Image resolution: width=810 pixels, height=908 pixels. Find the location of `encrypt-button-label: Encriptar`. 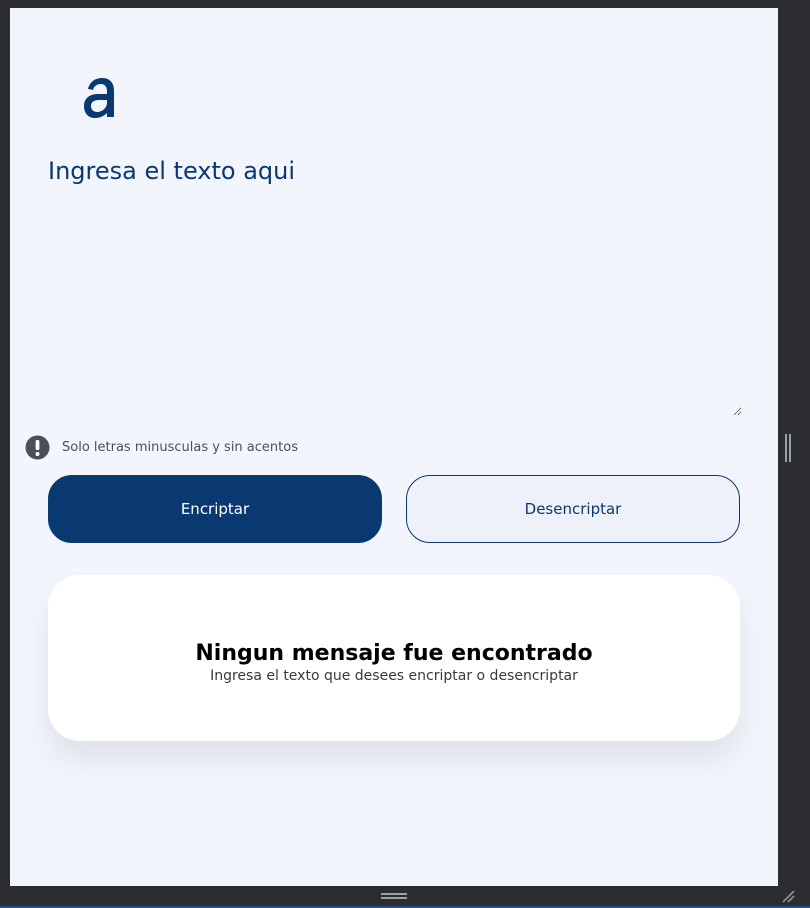

encrypt-button-label: Encriptar is located at coordinates (215, 509).